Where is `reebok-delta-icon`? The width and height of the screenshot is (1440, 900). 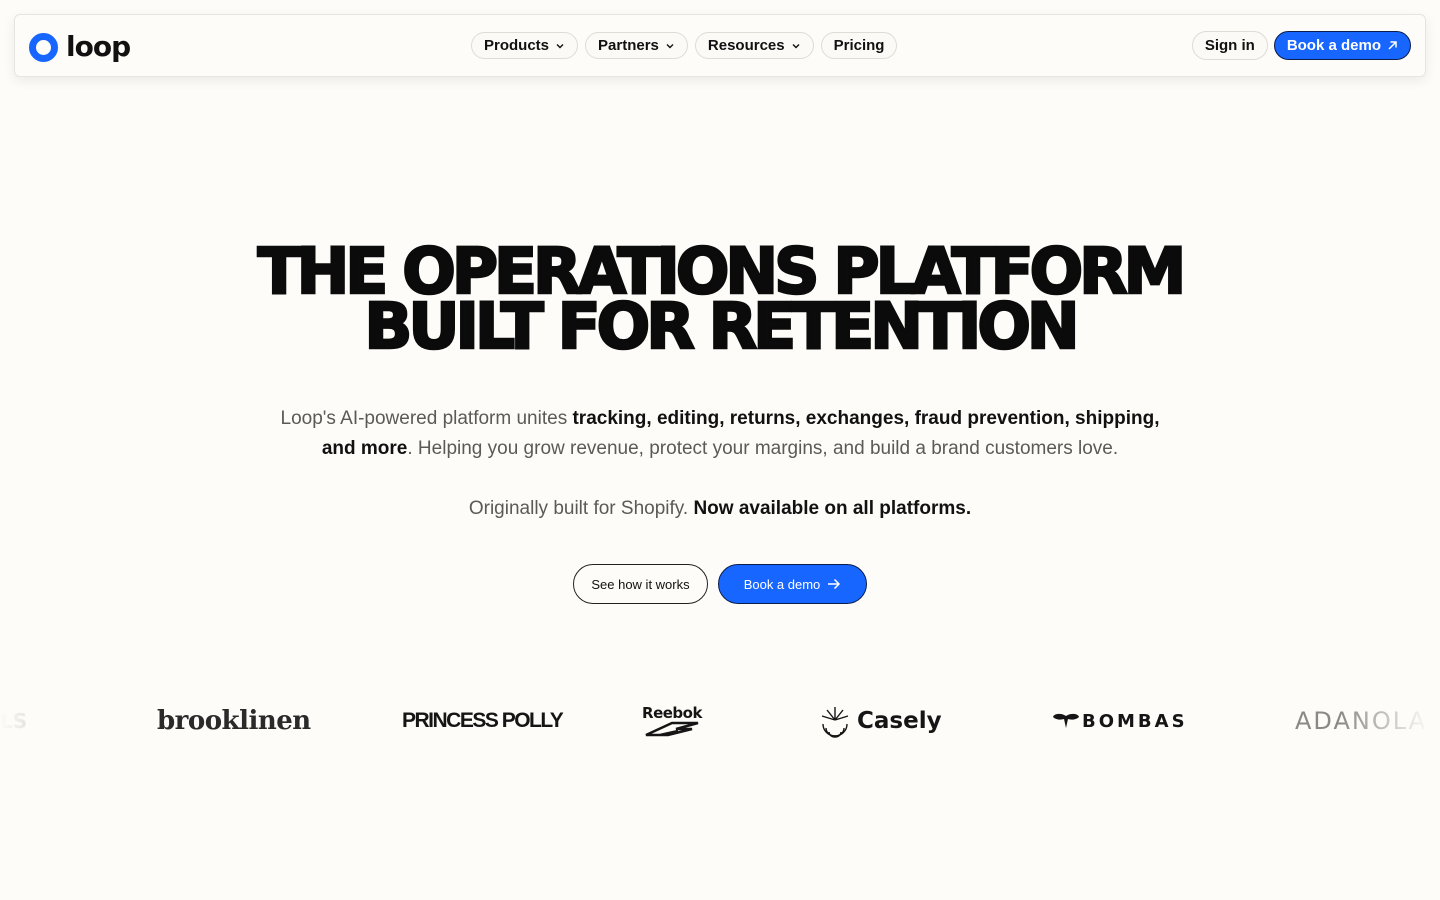 reebok-delta-icon is located at coordinates (672, 729).